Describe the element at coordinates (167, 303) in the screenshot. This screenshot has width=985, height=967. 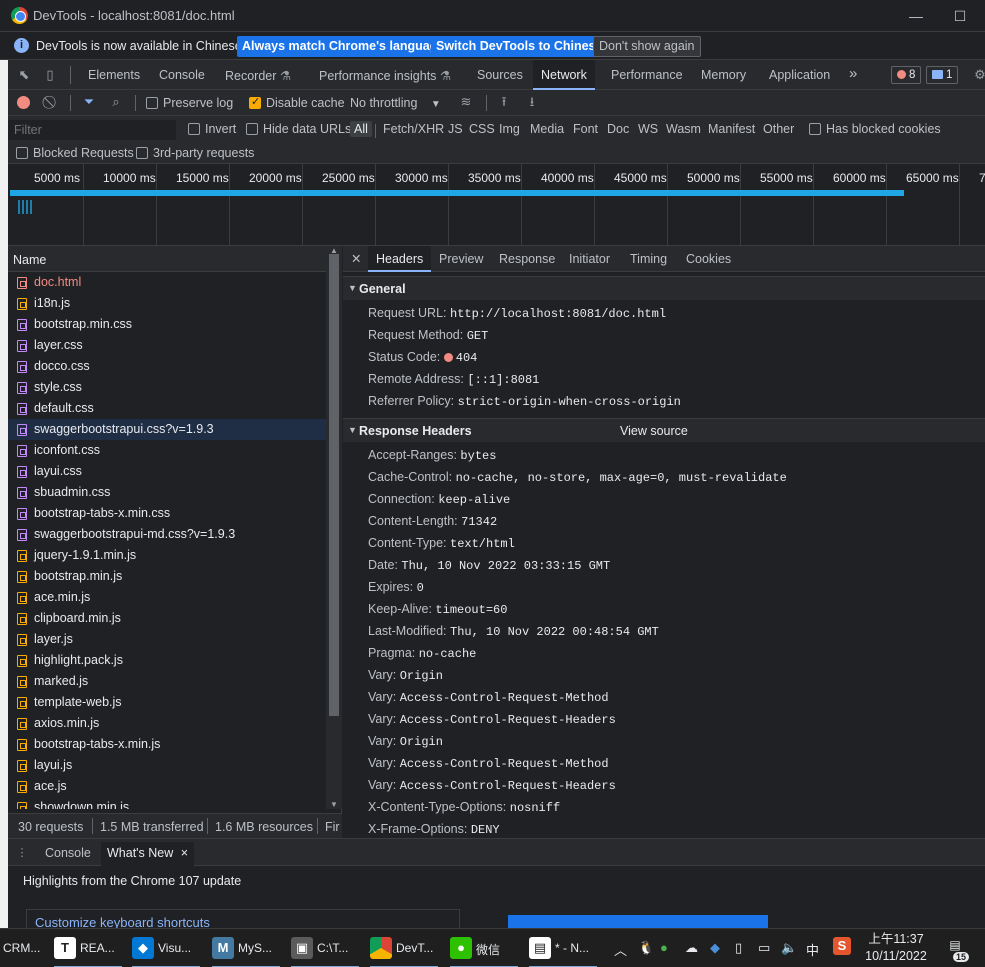
I see `request-row: i18n.js` at that location.